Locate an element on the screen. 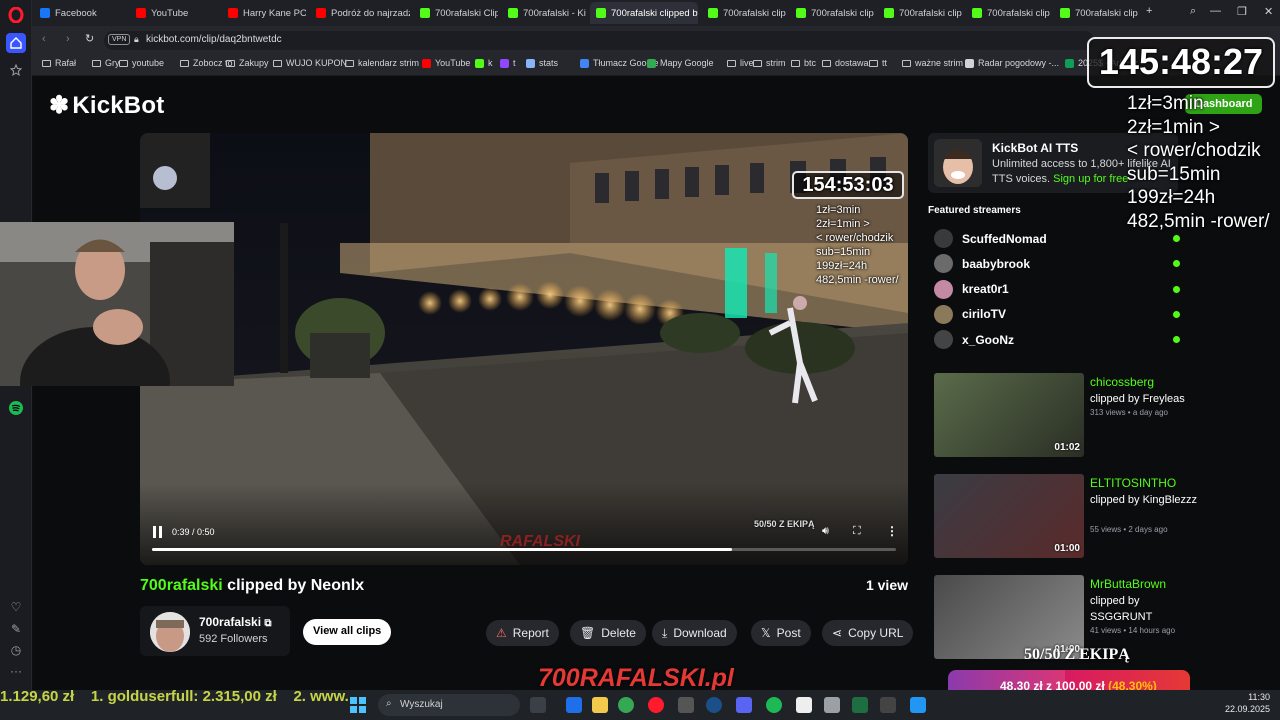  bookmark-item: btc is located at coordinates (803, 63).